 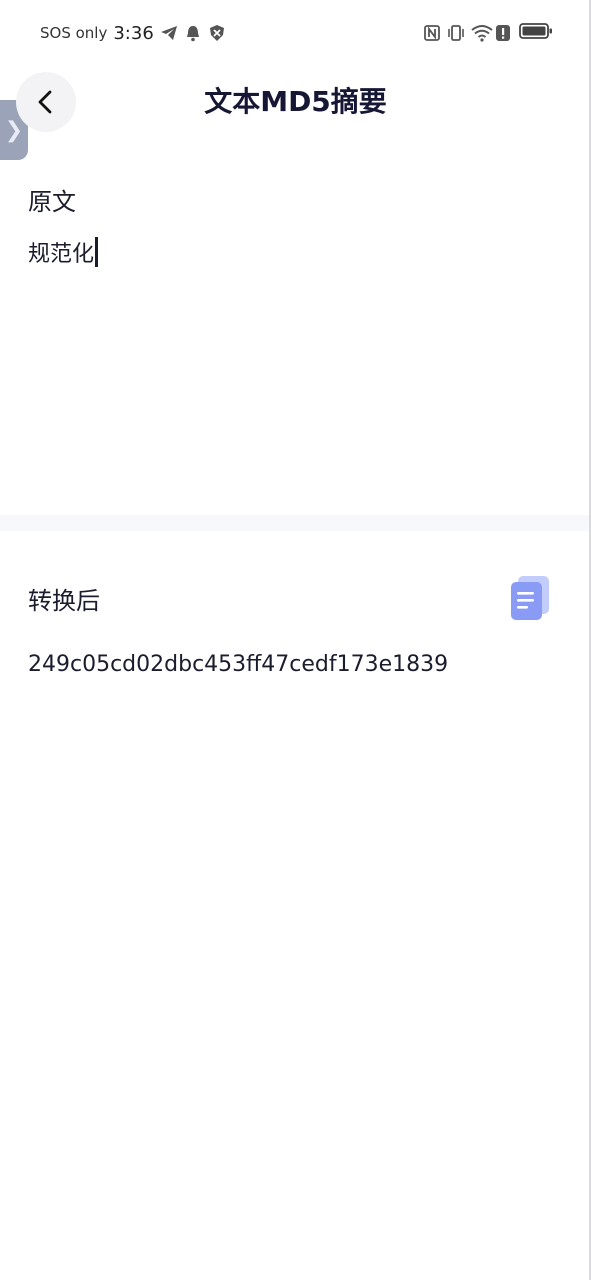 I want to click on app-bar: 文本MD5摘要, so click(x=295, y=102).